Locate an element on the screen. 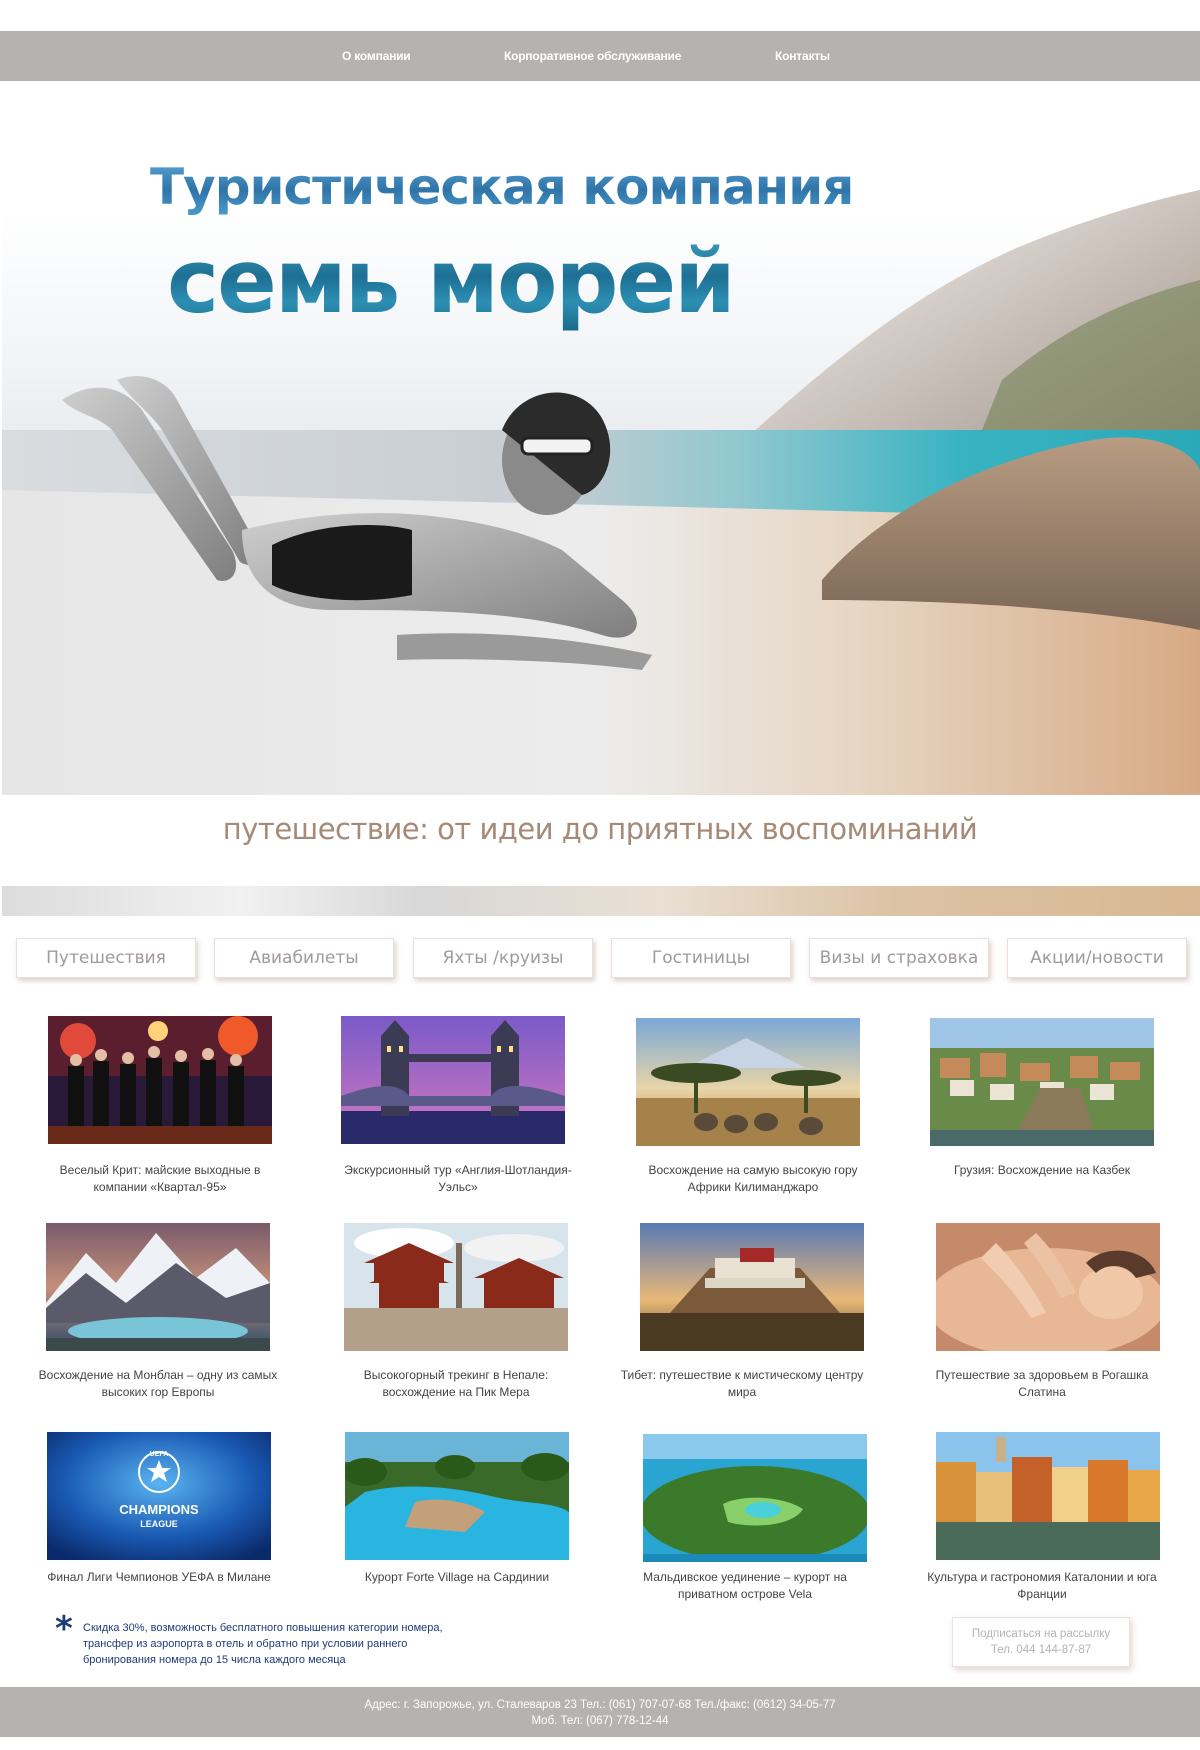  tour-image-crete is located at coordinates (160, 1080).